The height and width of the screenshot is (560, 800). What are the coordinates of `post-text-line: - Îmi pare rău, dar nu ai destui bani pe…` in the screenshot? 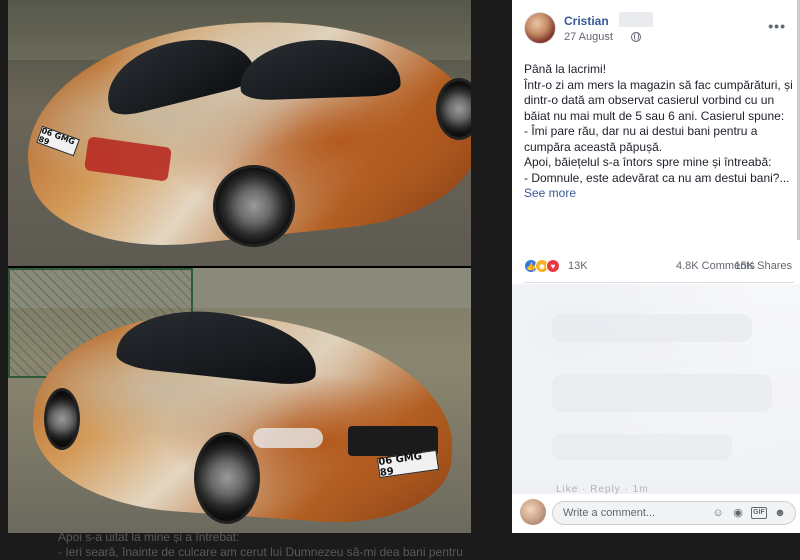 It's located at (641, 139).